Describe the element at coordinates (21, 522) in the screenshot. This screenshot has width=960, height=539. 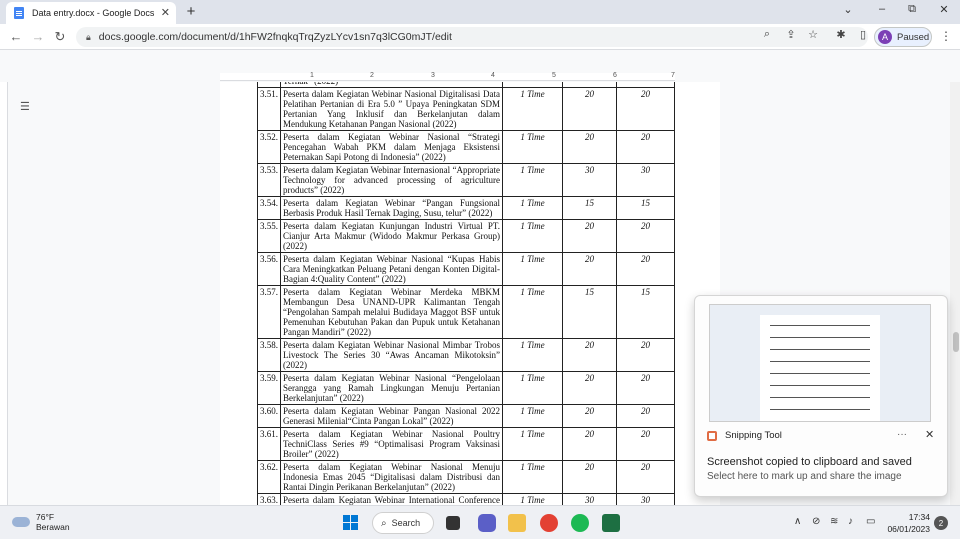
I see `cloud-icon` at that location.